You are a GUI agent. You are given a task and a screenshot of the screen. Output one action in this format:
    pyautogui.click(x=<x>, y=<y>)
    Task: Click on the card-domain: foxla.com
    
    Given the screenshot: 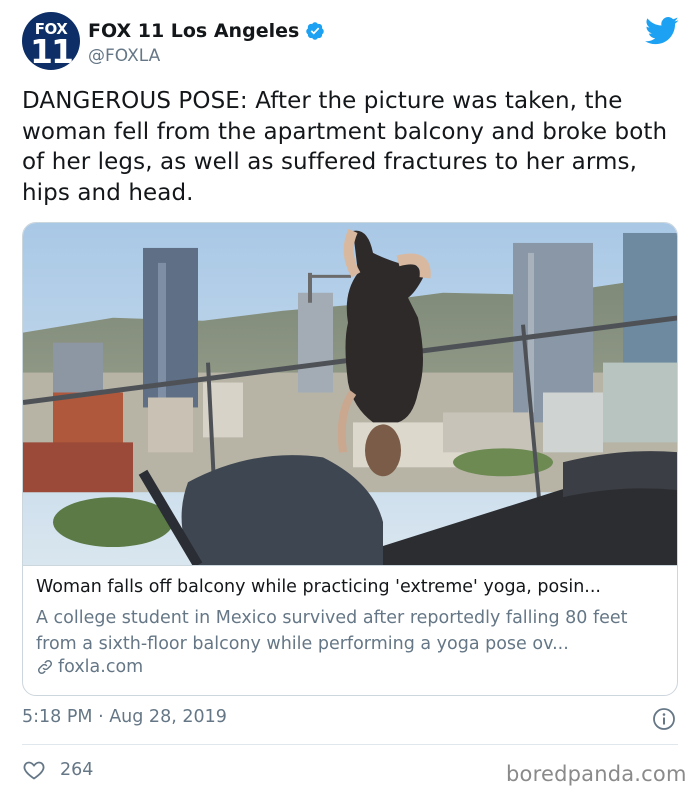 What is the action you would take?
    pyautogui.click(x=89, y=667)
    